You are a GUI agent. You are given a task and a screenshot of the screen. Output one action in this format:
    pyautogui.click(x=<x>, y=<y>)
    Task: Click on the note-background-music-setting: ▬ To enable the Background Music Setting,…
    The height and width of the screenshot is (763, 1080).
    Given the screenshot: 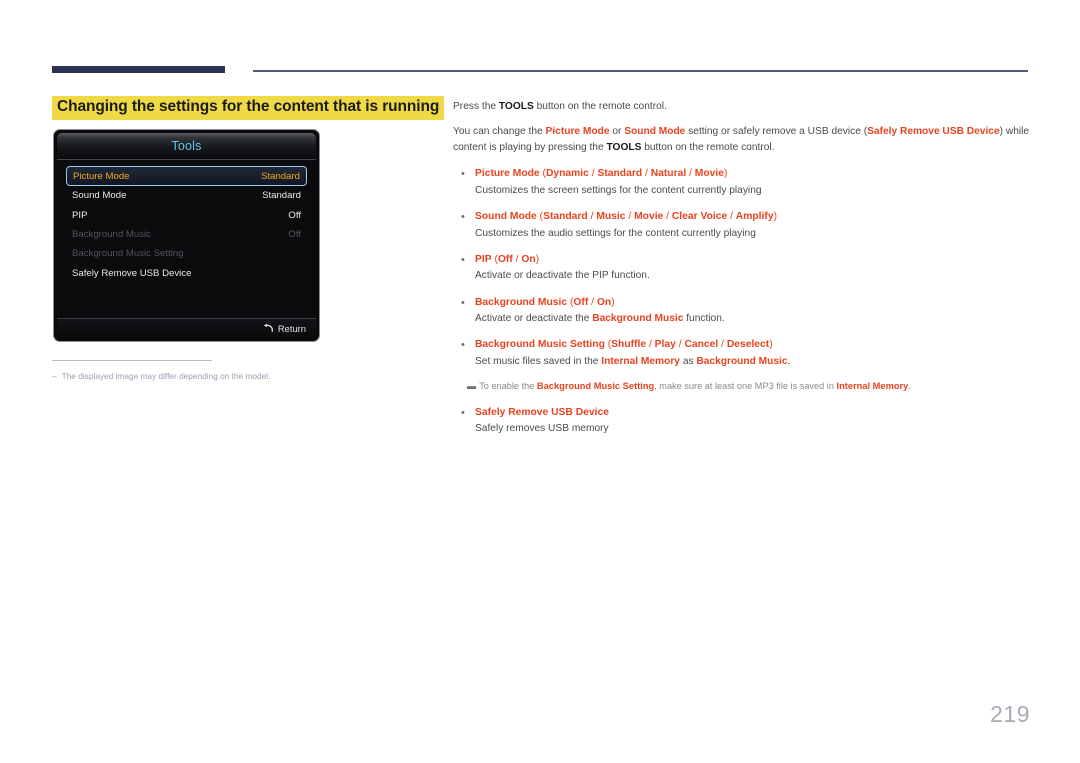 What is the action you would take?
    pyautogui.click(x=748, y=387)
    